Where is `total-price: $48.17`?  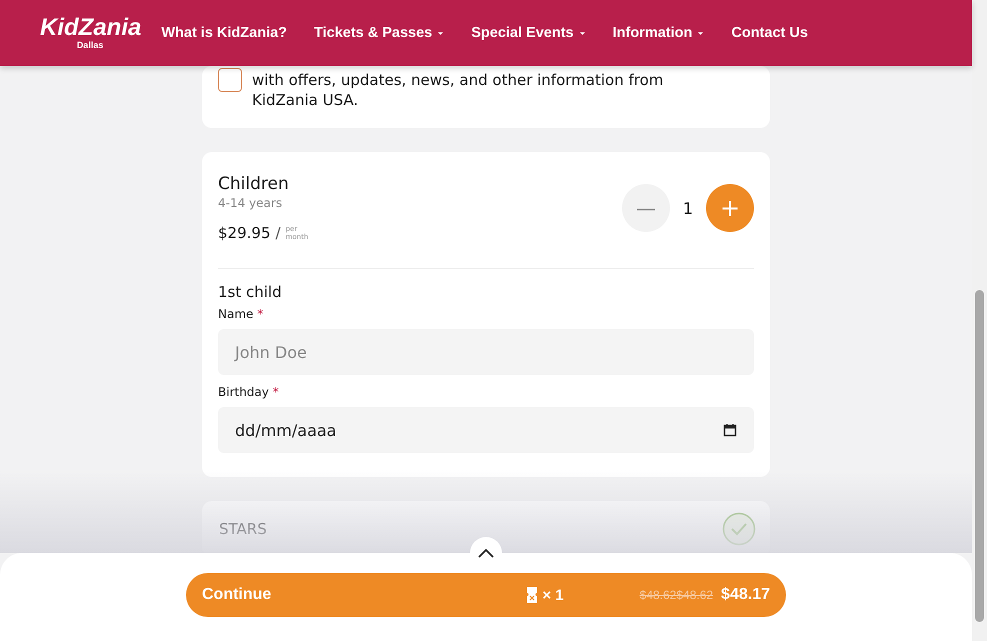
total-price: $48.17 is located at coordinates (745, 595).